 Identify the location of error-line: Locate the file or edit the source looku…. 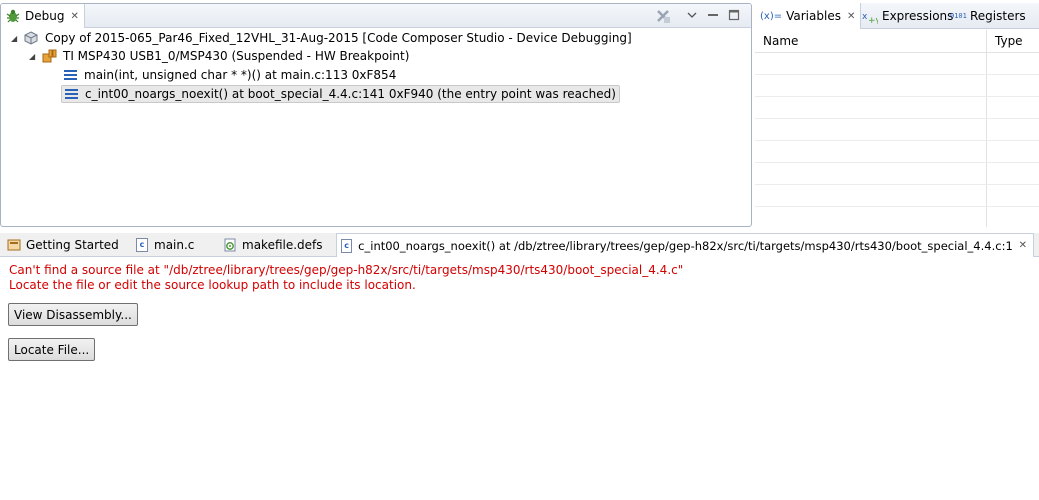
(212, 285).